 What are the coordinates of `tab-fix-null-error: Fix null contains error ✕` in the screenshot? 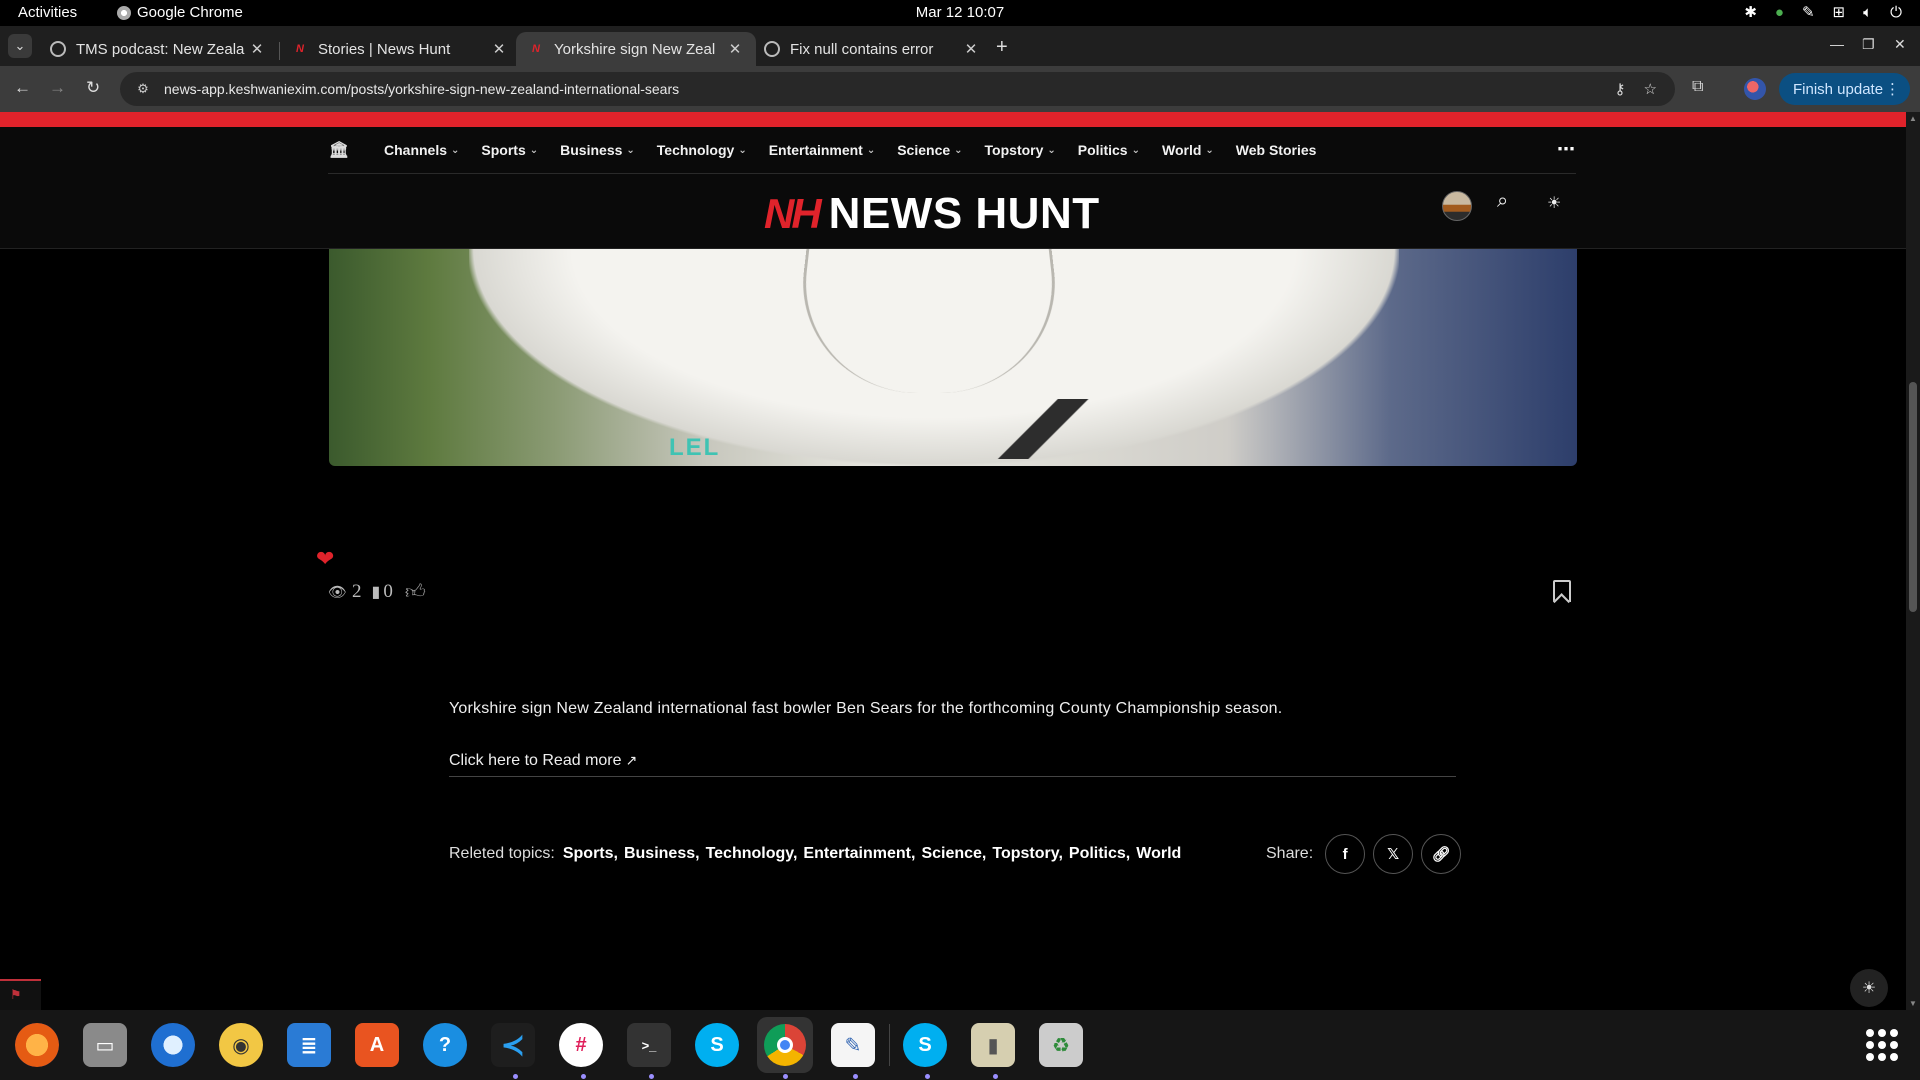 It's located at (872, 49).